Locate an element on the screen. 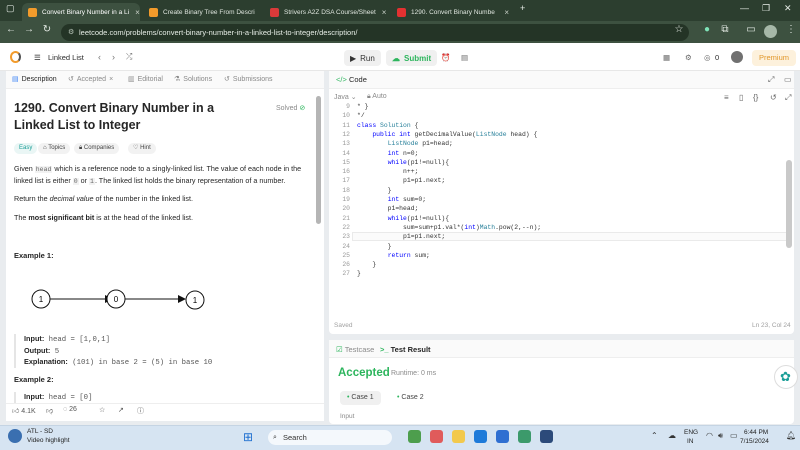 The image size is (800, 450). topics-chip: ⌂ Topics is located at coordinates (54, 148).